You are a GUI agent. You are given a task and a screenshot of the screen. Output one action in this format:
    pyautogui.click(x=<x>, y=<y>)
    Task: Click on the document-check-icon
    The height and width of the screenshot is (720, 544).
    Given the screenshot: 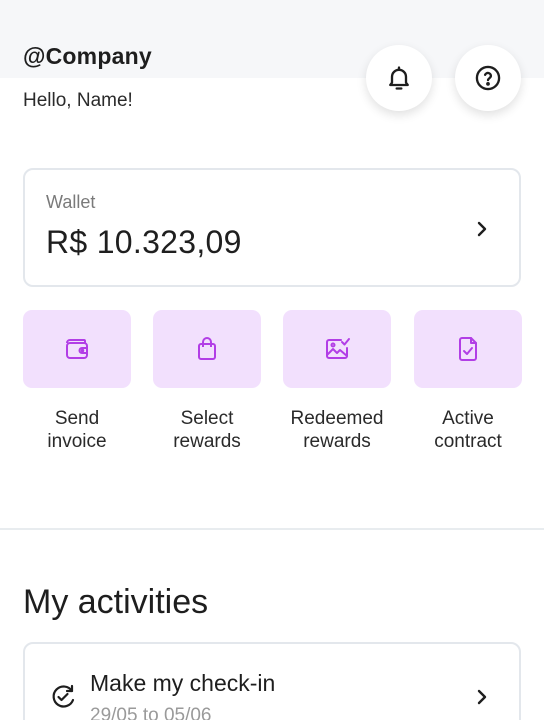 What is the action you would take?
    pyautogui.click(x=468, y=349)
    